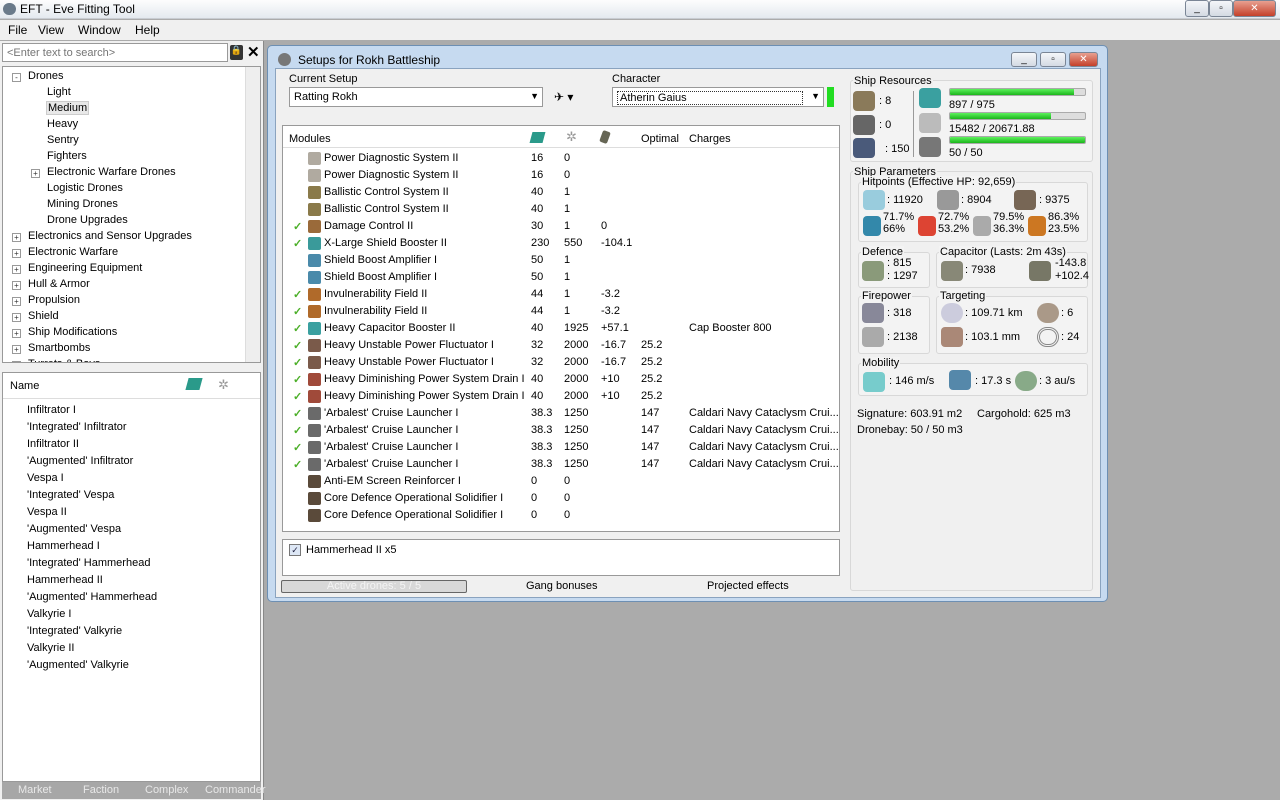 The image size is (1280, 800). What do you see at coordinates (235, 790) in the screenshot?
I see `tab-commander: Commander` at bounding box center [235, 790].